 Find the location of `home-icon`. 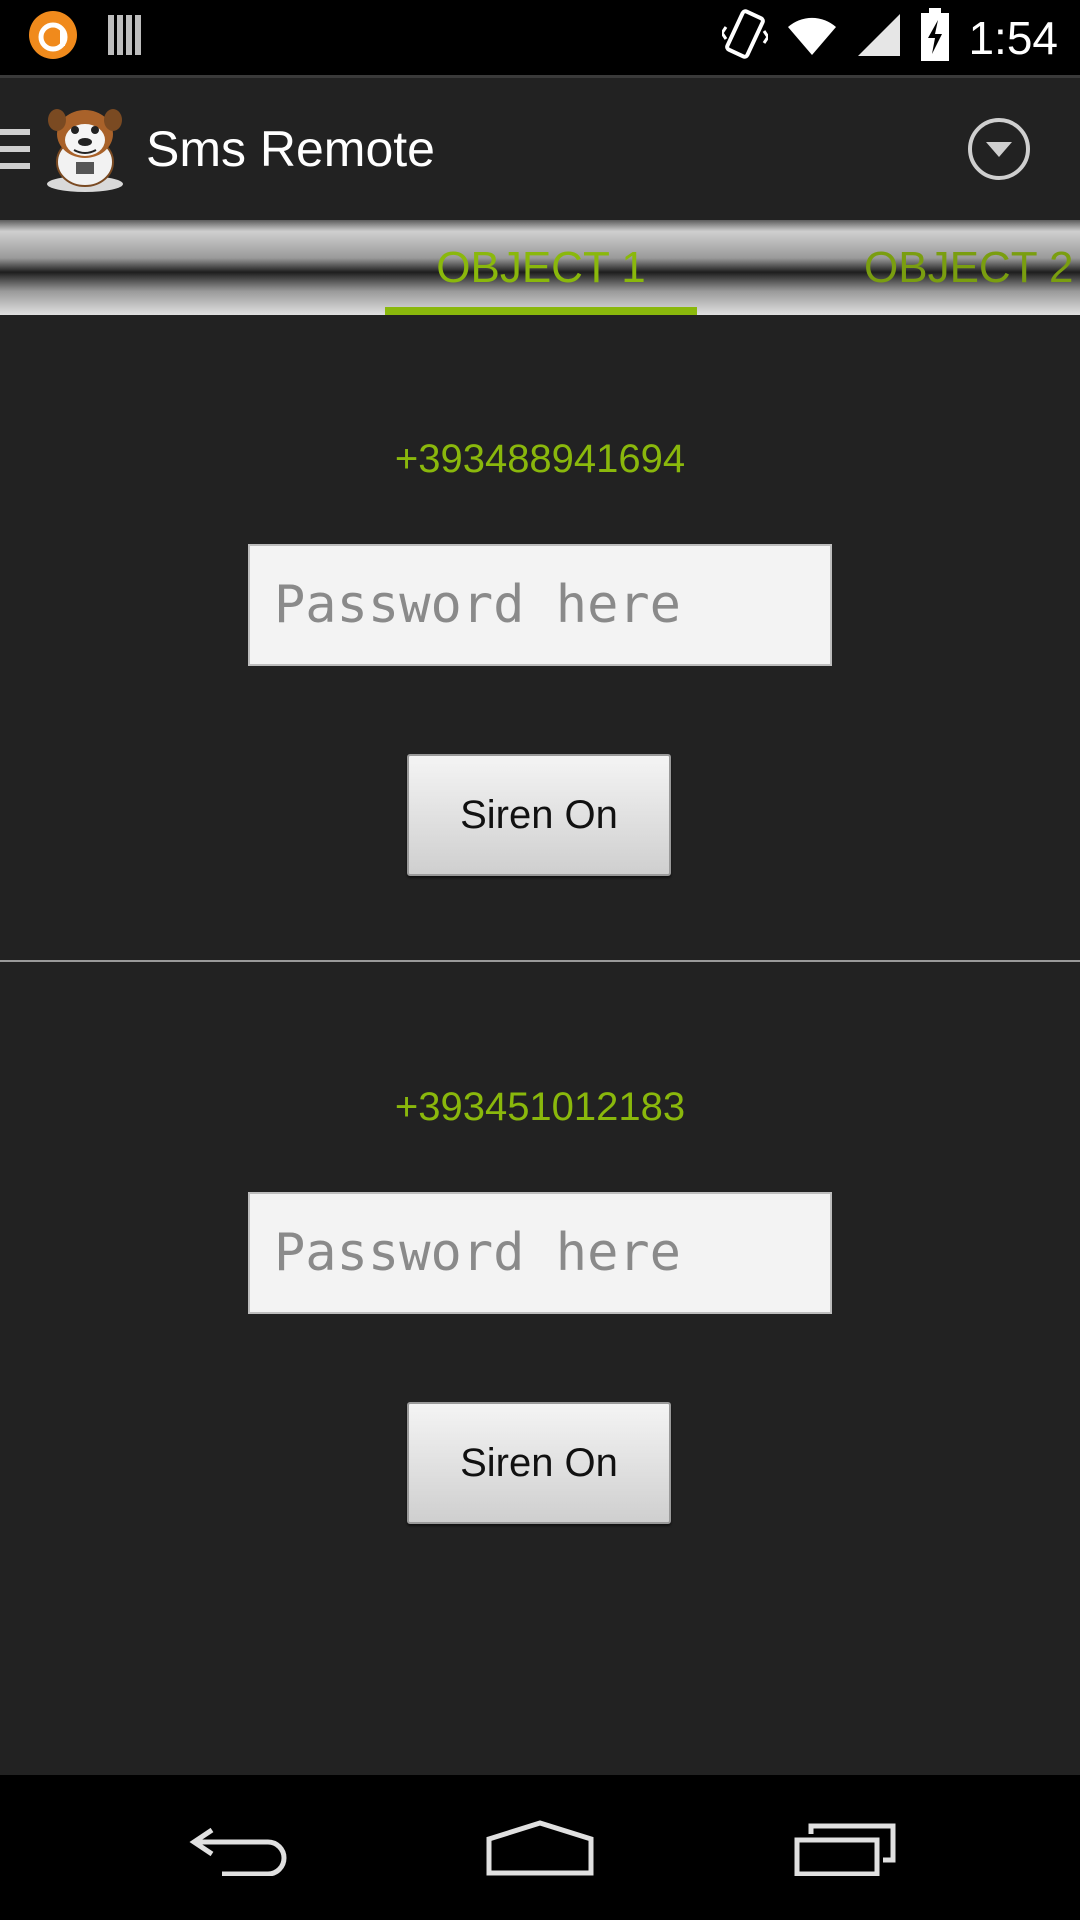

home-icon is located at coordinates (540, 1847).